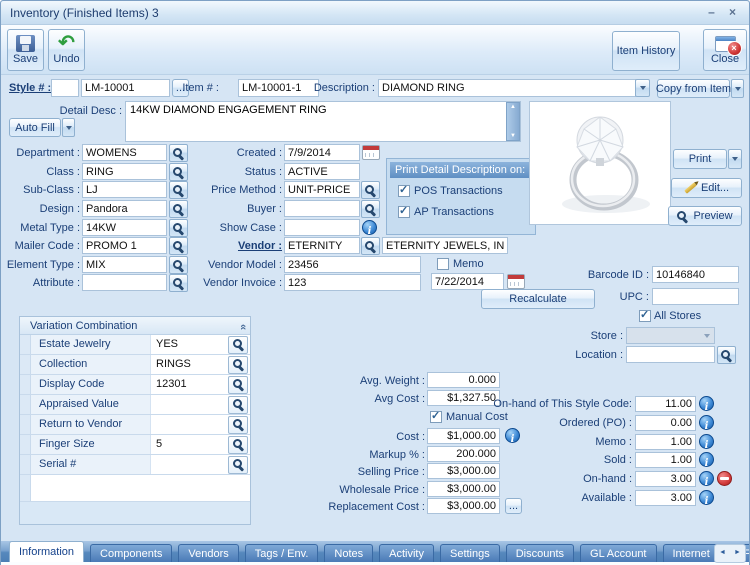 The height and width of the screenshot is (565, 750). Describe the element at coordinates (208, 553) in the screenshot. I see `tab-vendors: Vendors` at that location.